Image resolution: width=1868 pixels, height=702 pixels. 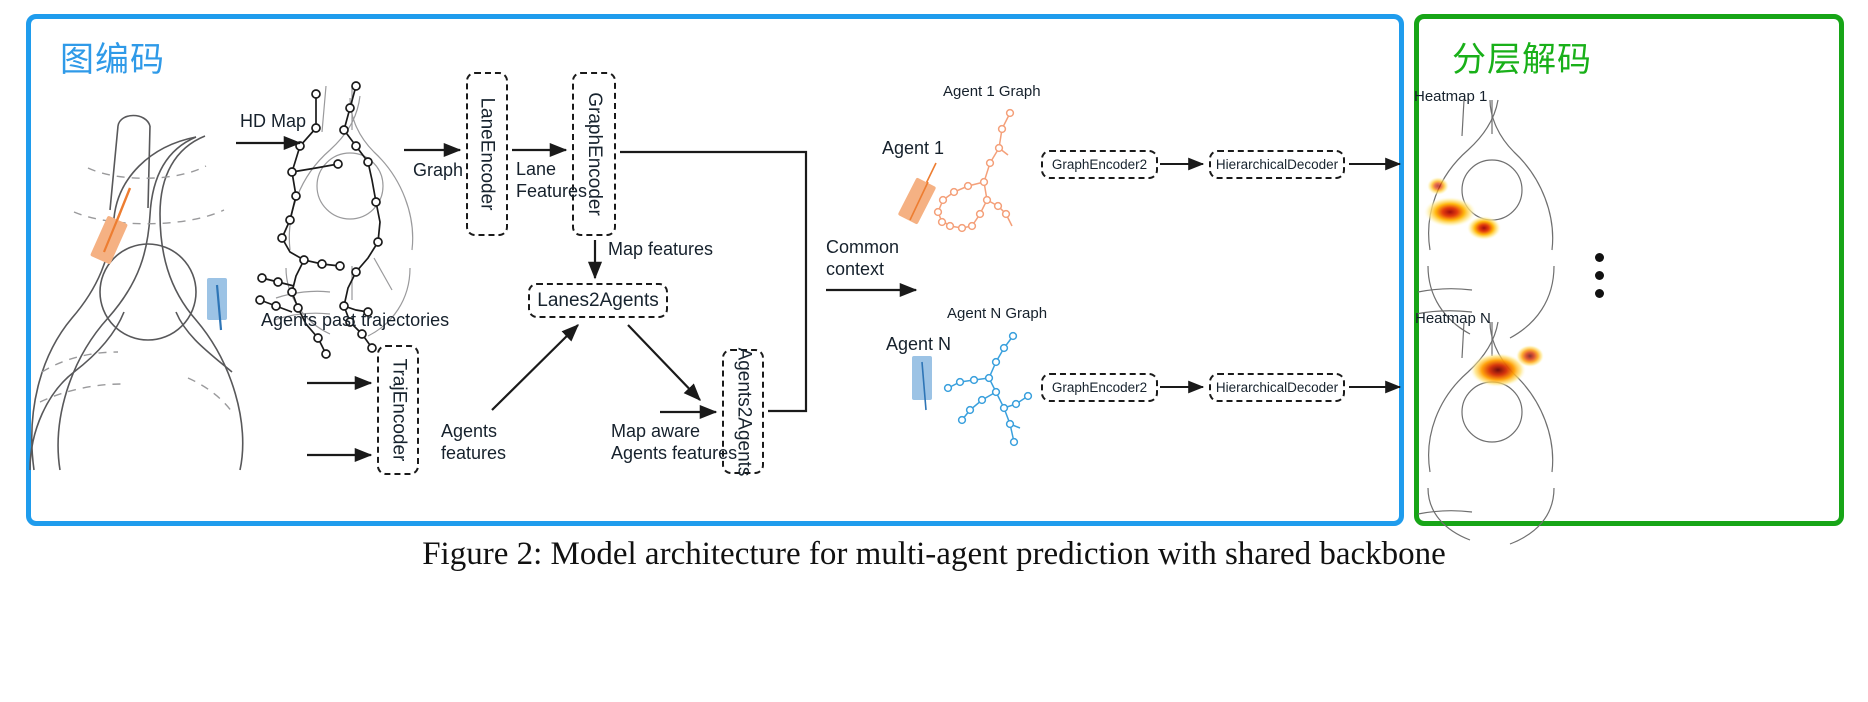 I want to click on lane-features-label: Lane Features, so click(x=552, y=180).